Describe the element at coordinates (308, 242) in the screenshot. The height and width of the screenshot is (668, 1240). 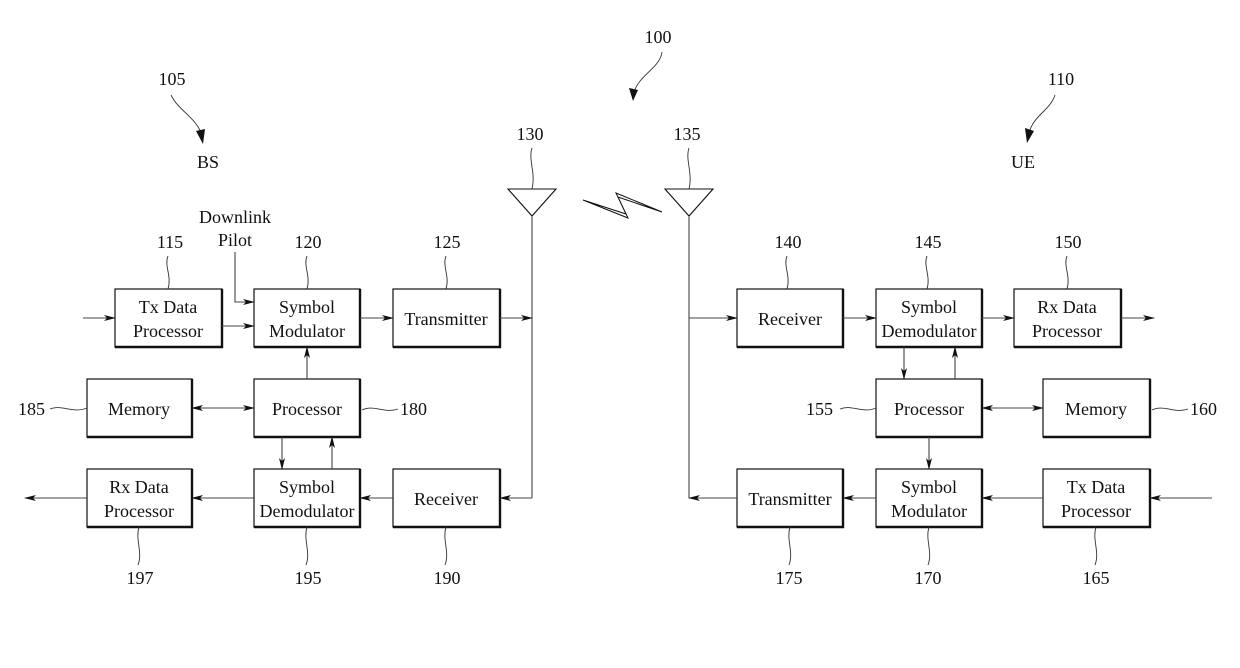
I see `ref-120: 120` at that location.